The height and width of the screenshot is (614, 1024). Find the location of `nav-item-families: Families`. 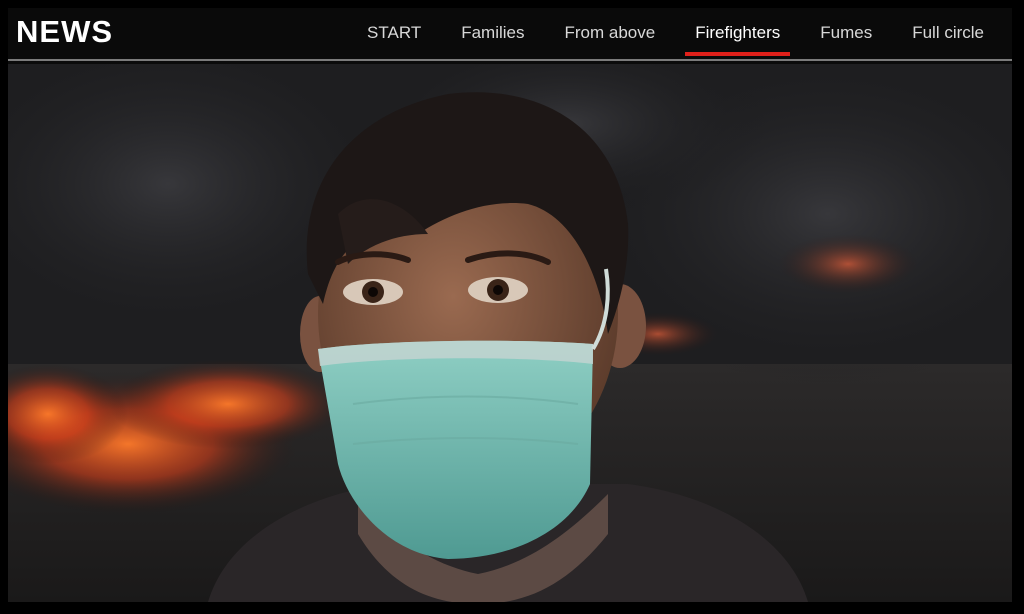

nav-item-families: Families is located at coordinates (492, 33).